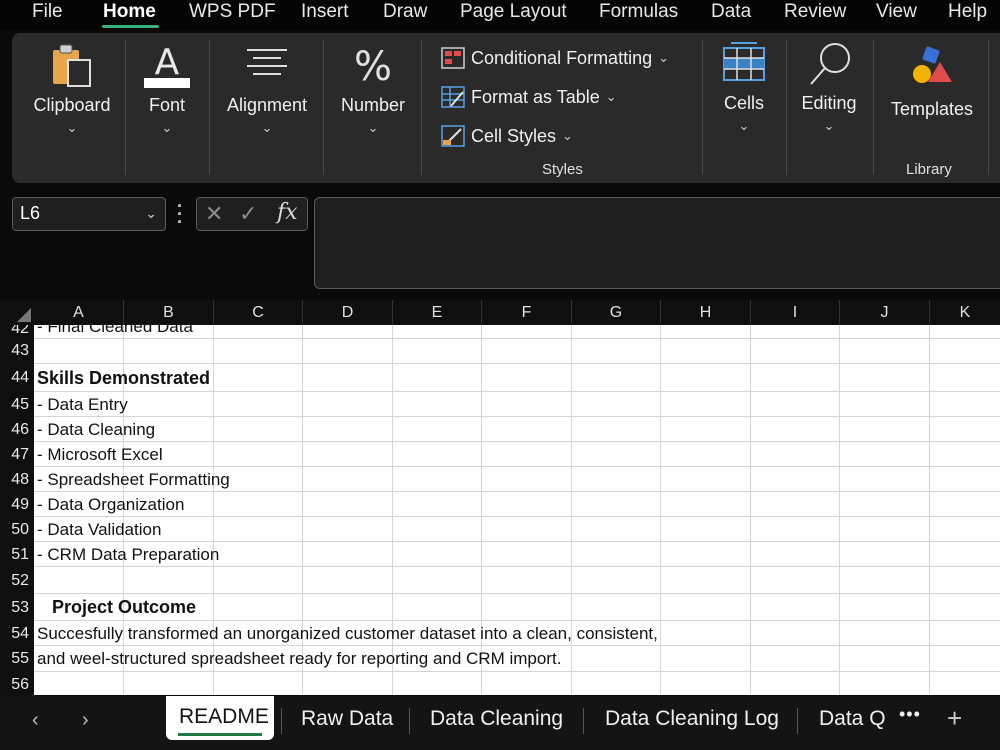 The height and width of the screenshot is (750, 1000). Describe the element at coordinates (325, 12) in the screenshot. I see `menu-insert: Insert` at that location.